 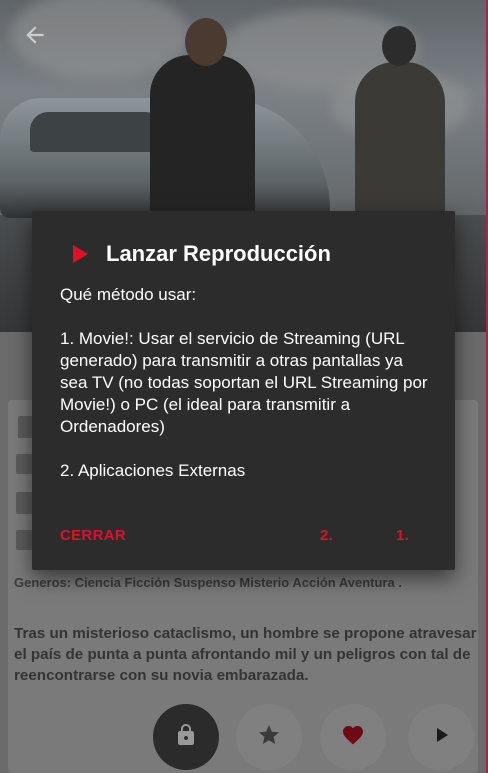 I want to click on like-heart-button, so click(x=353, y=737).